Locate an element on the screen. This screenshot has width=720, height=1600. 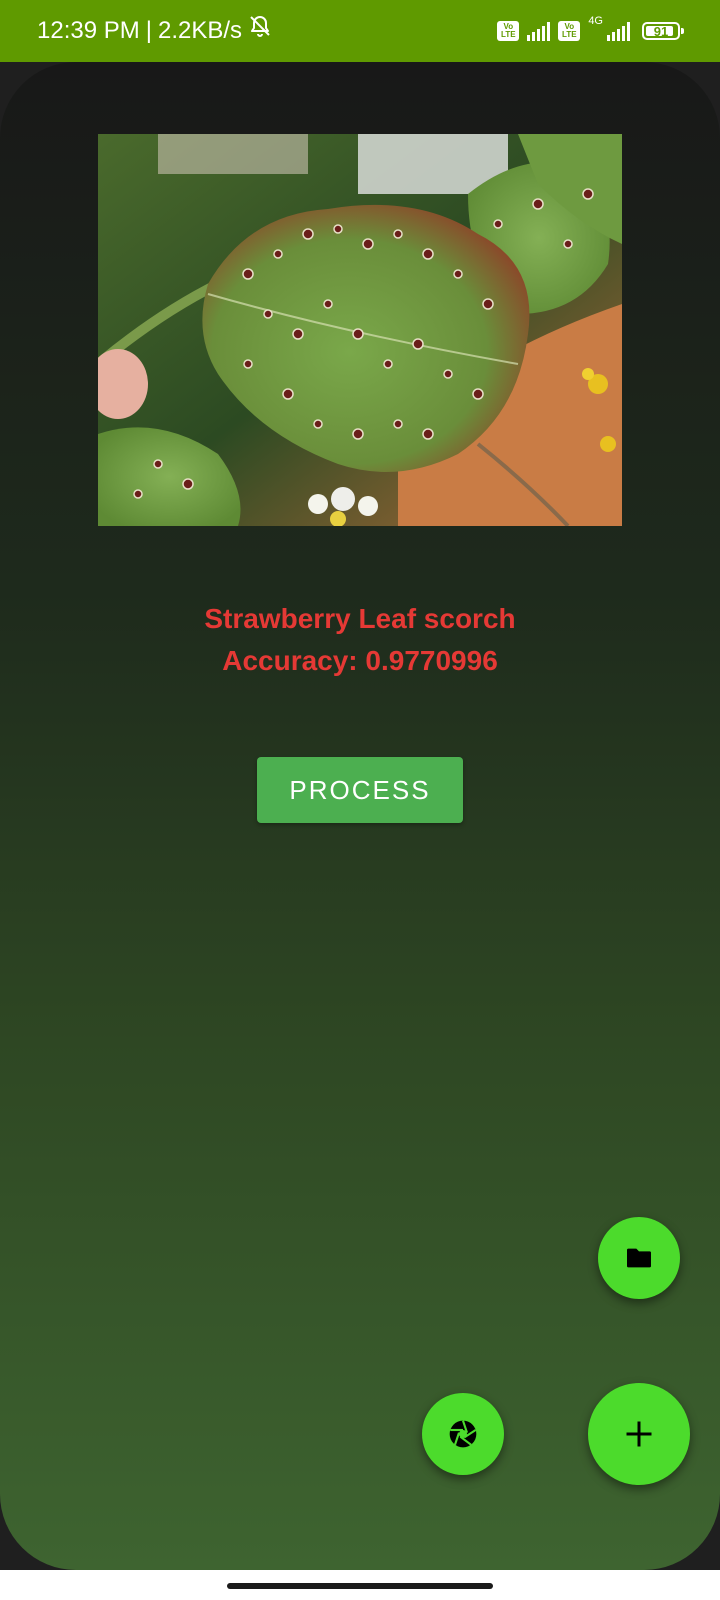
folder-icon is located at coordinates (639, 1258).